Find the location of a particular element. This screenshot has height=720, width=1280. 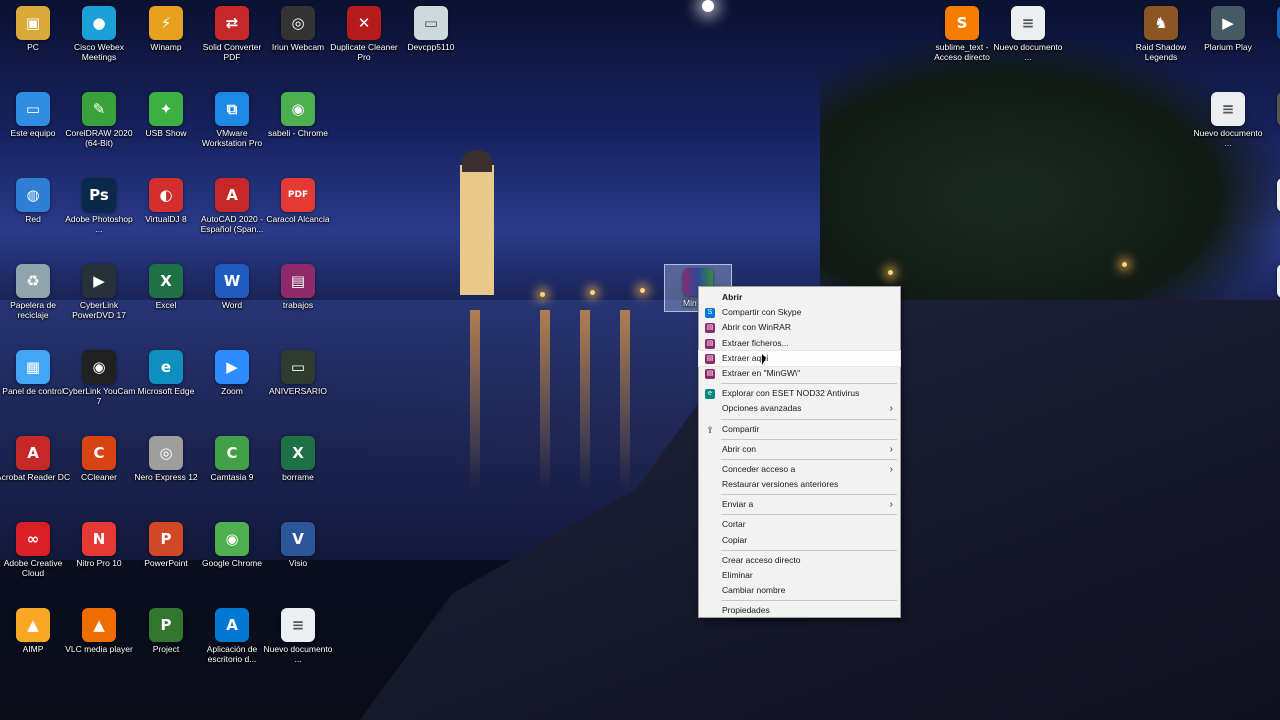

desktop-icon: N Nitro Pro 10 is located at coordinates (99, 545).